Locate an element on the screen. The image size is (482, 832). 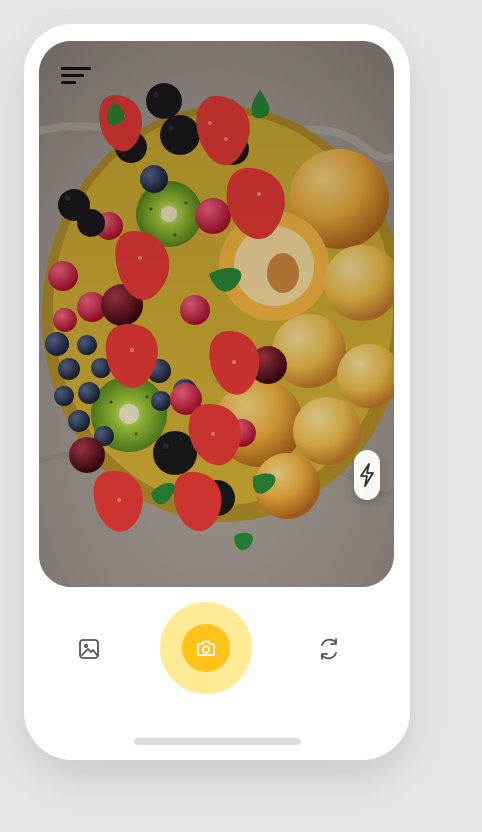
flash-button is located at coordinates (367, 475).